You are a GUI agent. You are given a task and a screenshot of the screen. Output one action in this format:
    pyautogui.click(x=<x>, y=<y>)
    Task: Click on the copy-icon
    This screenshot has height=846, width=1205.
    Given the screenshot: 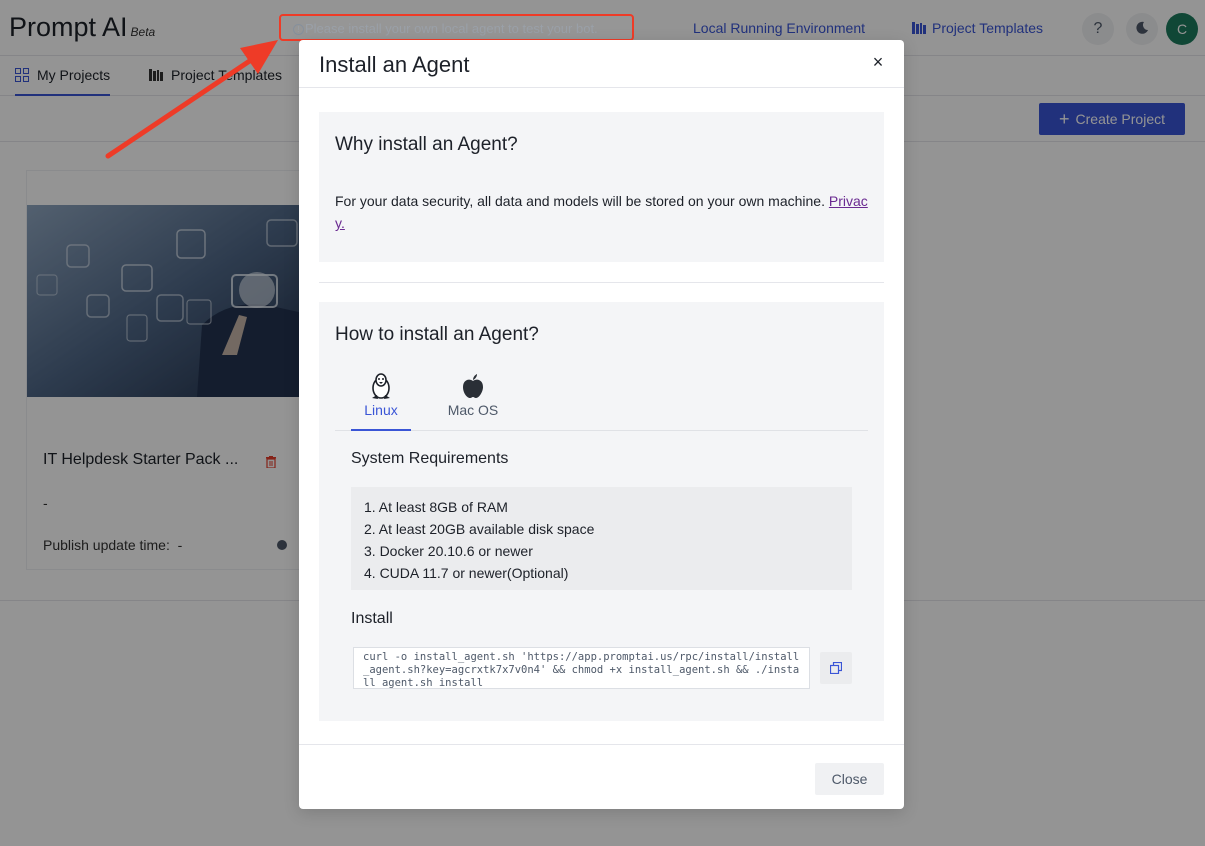 What is the action you would take?
    pyautogui.click(x=836, y=668)
    